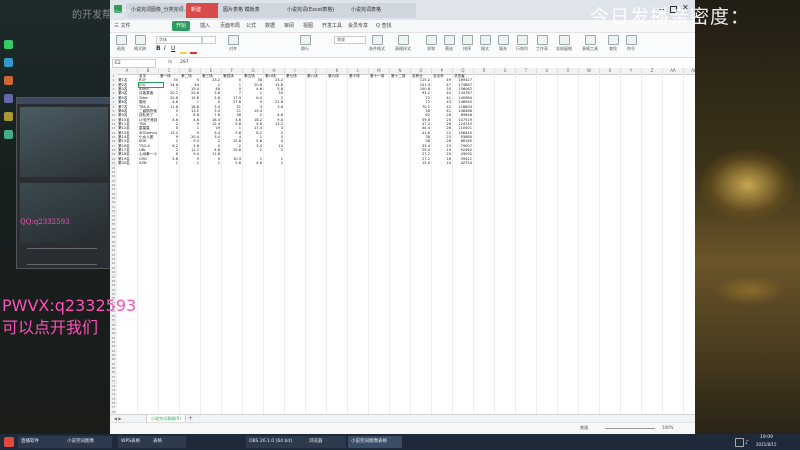 Image resolution: width=800 pixels, height=450 pixels. What do you see at coordinates (42, 442) in the screenshot?
I see `taskbar-item: 直播软件` at bounding box center [42, 442].